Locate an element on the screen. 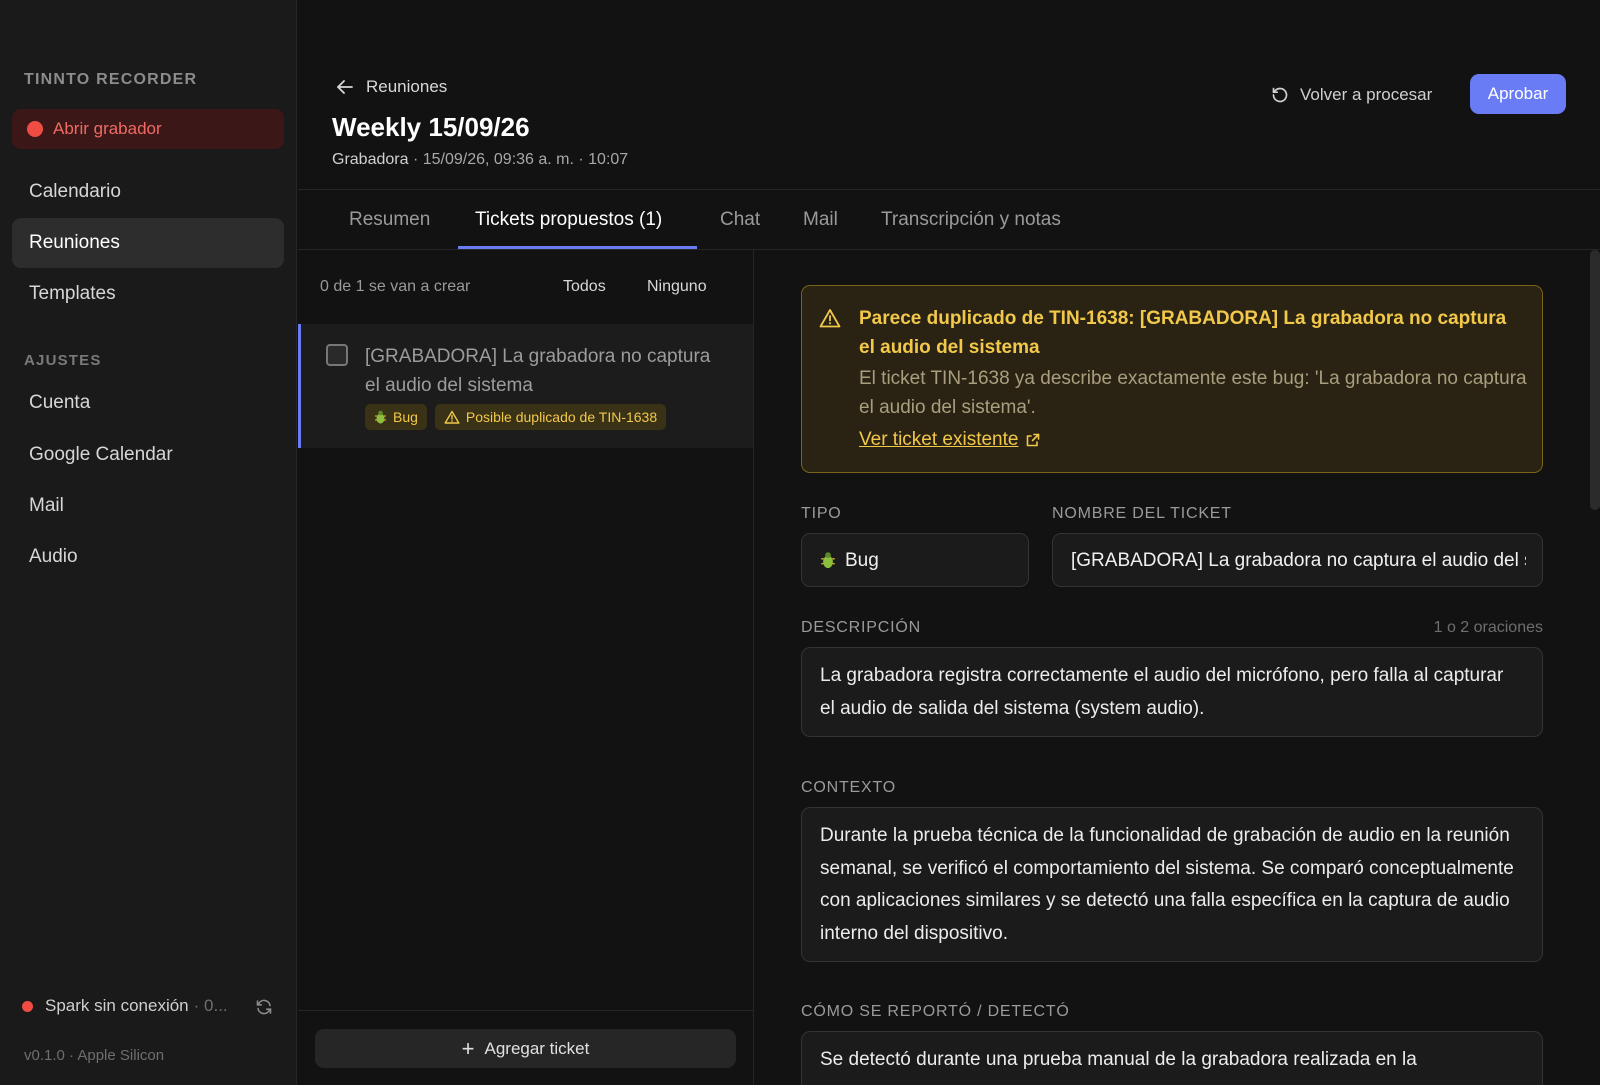  view-existing-ticket-link: Ver ticket existente is located at coordinates (950, 440).